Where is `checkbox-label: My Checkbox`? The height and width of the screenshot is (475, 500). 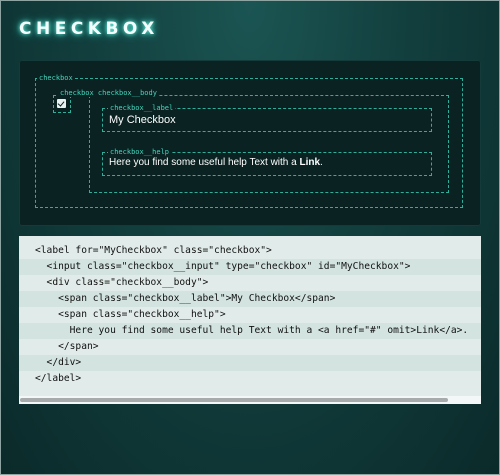 checkbox-label: My Checkbox is located at coordinates (142, 120).